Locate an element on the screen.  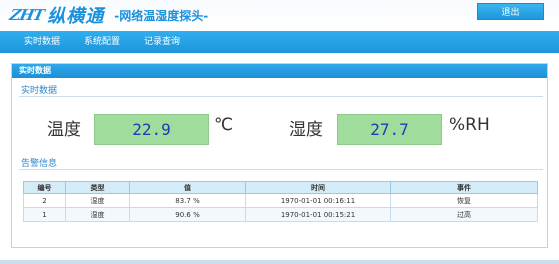
temperature-value: 22.9 is located at coordinates (151, 129).